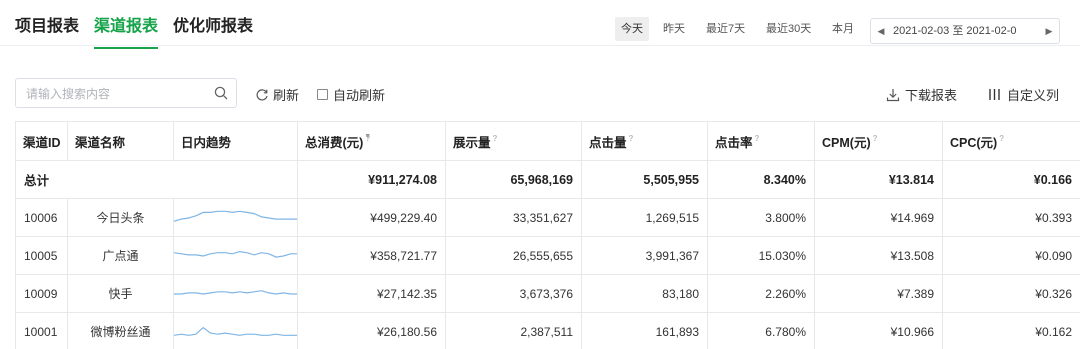  What do you see at coordinates (1011, 179) in the screenshot?
I see `total-cpc: ¥0.166` at bounding box center [1011, 179].